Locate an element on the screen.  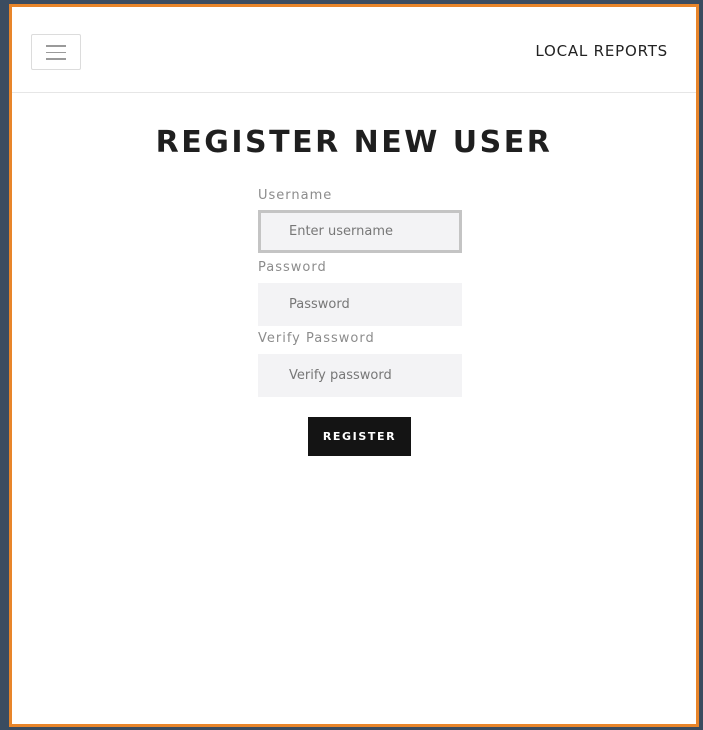
register-button: REGISTER is located at coordinates (359, 436).